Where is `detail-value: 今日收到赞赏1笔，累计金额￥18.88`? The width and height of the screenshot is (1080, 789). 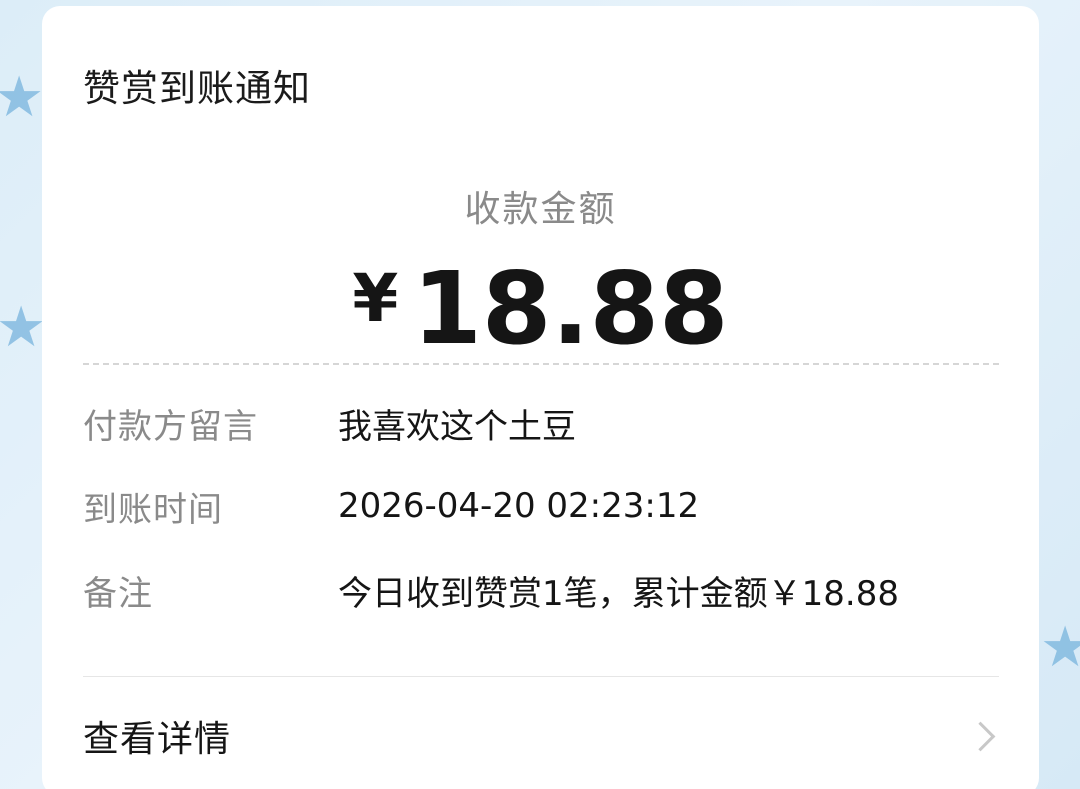
detail-value: 今日收到赞赏1笔，累计金额￥18.88 is located at coordinates (618, 593).